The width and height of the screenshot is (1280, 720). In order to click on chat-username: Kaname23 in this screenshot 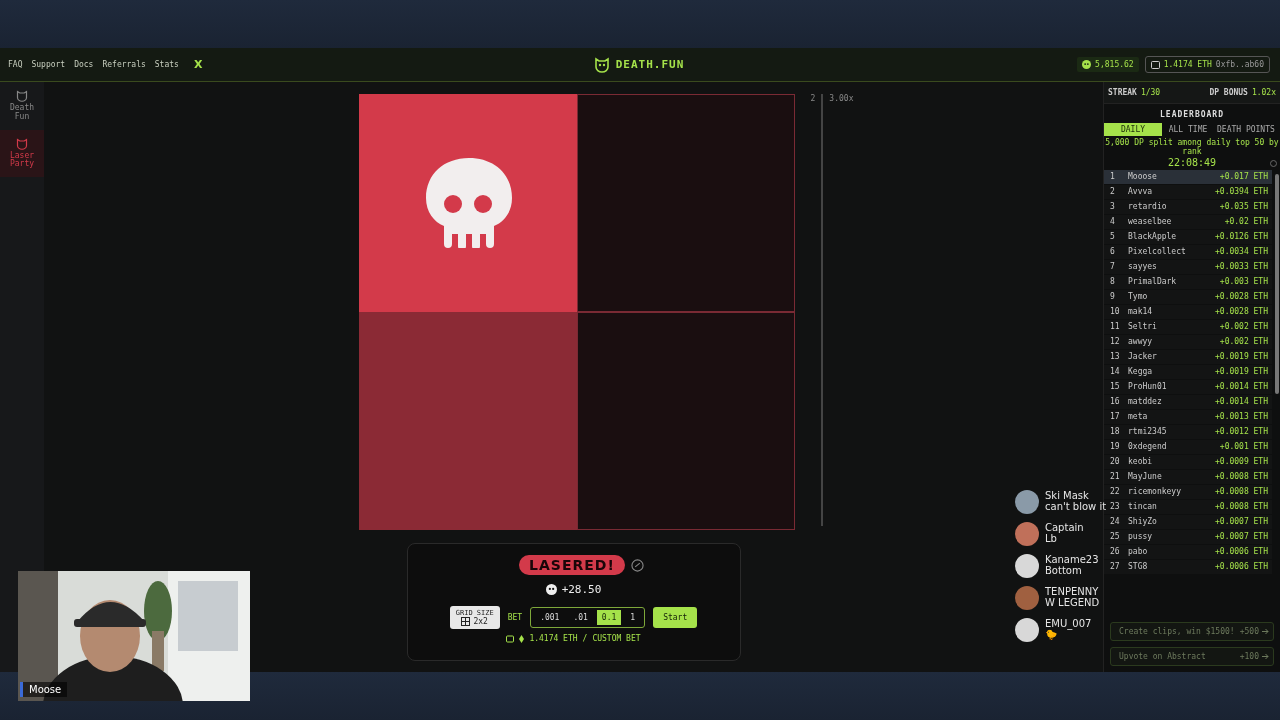, I will do `click(1072, 559)`.